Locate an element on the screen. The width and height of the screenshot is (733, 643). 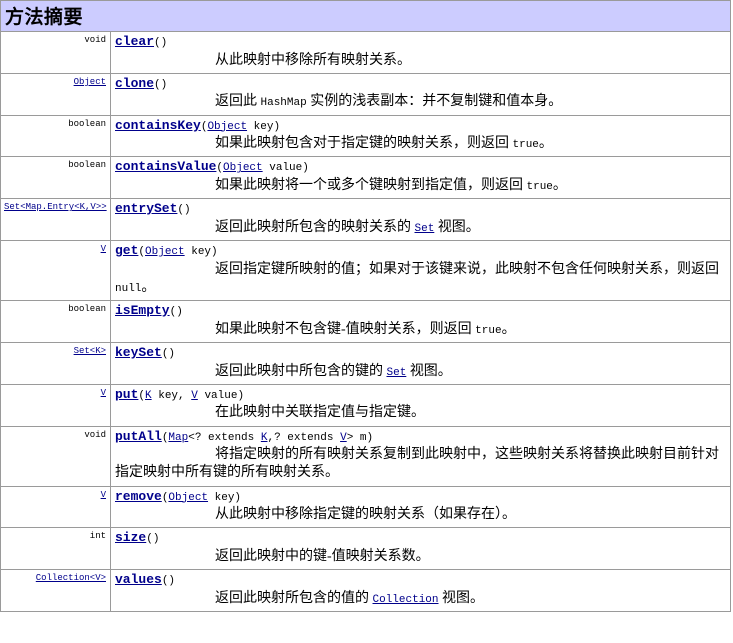
method-name-link: containsKey is located at coordinates (158, 125).